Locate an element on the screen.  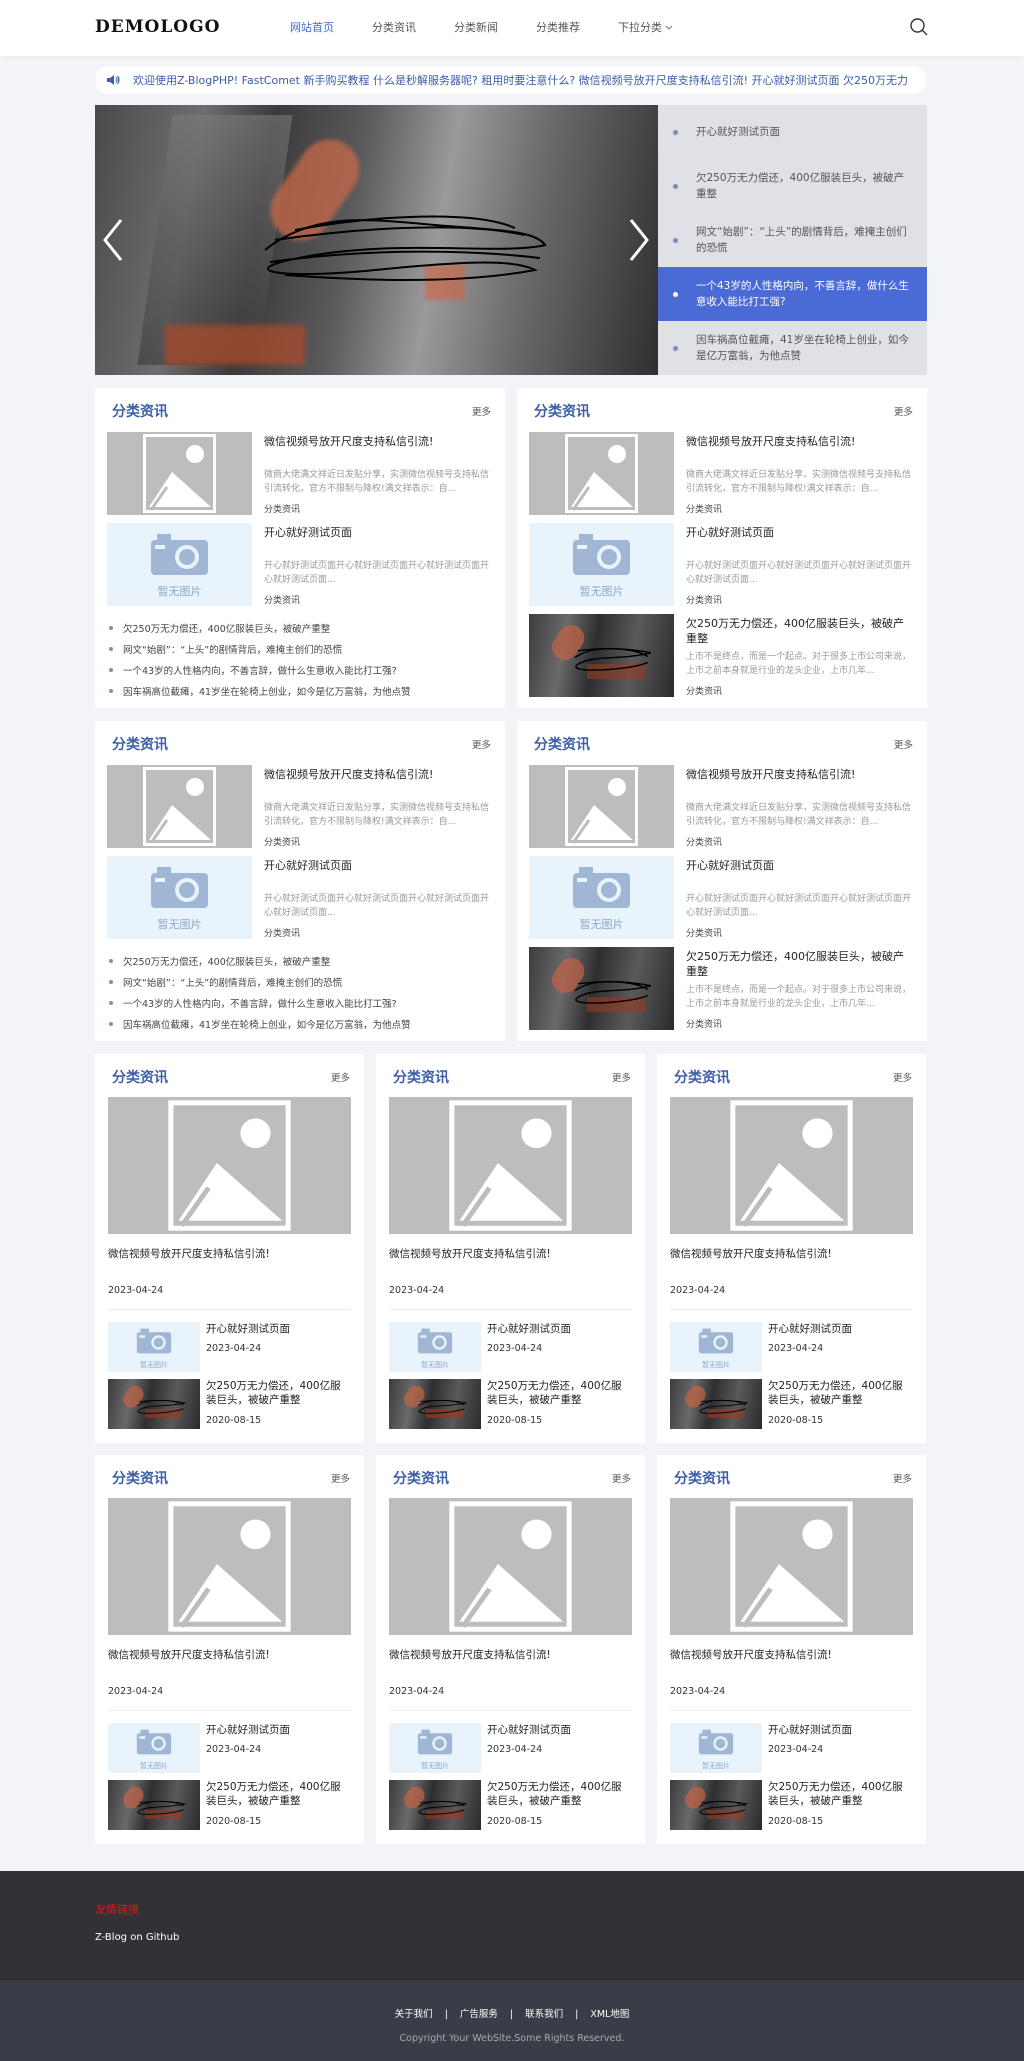
prev-arrow-icon is located at coordinates (113, 240).